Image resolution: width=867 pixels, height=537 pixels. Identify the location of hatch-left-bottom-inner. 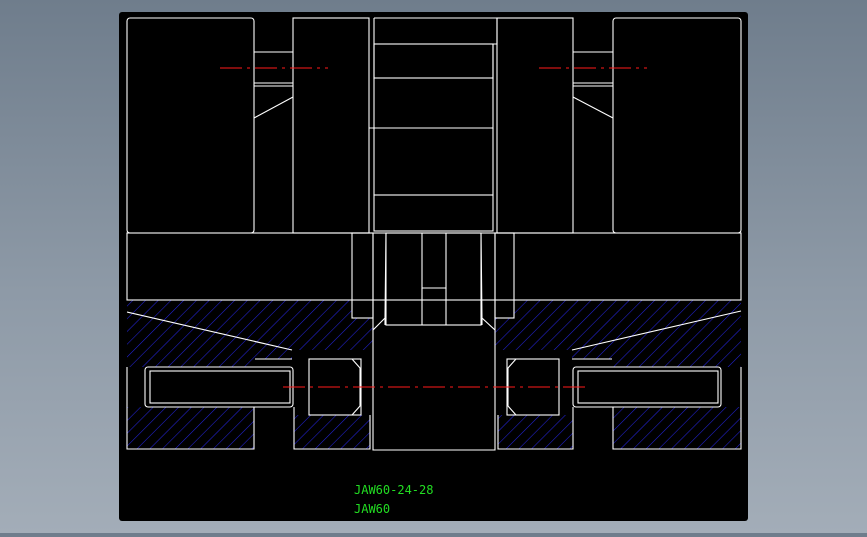
(332, 432).